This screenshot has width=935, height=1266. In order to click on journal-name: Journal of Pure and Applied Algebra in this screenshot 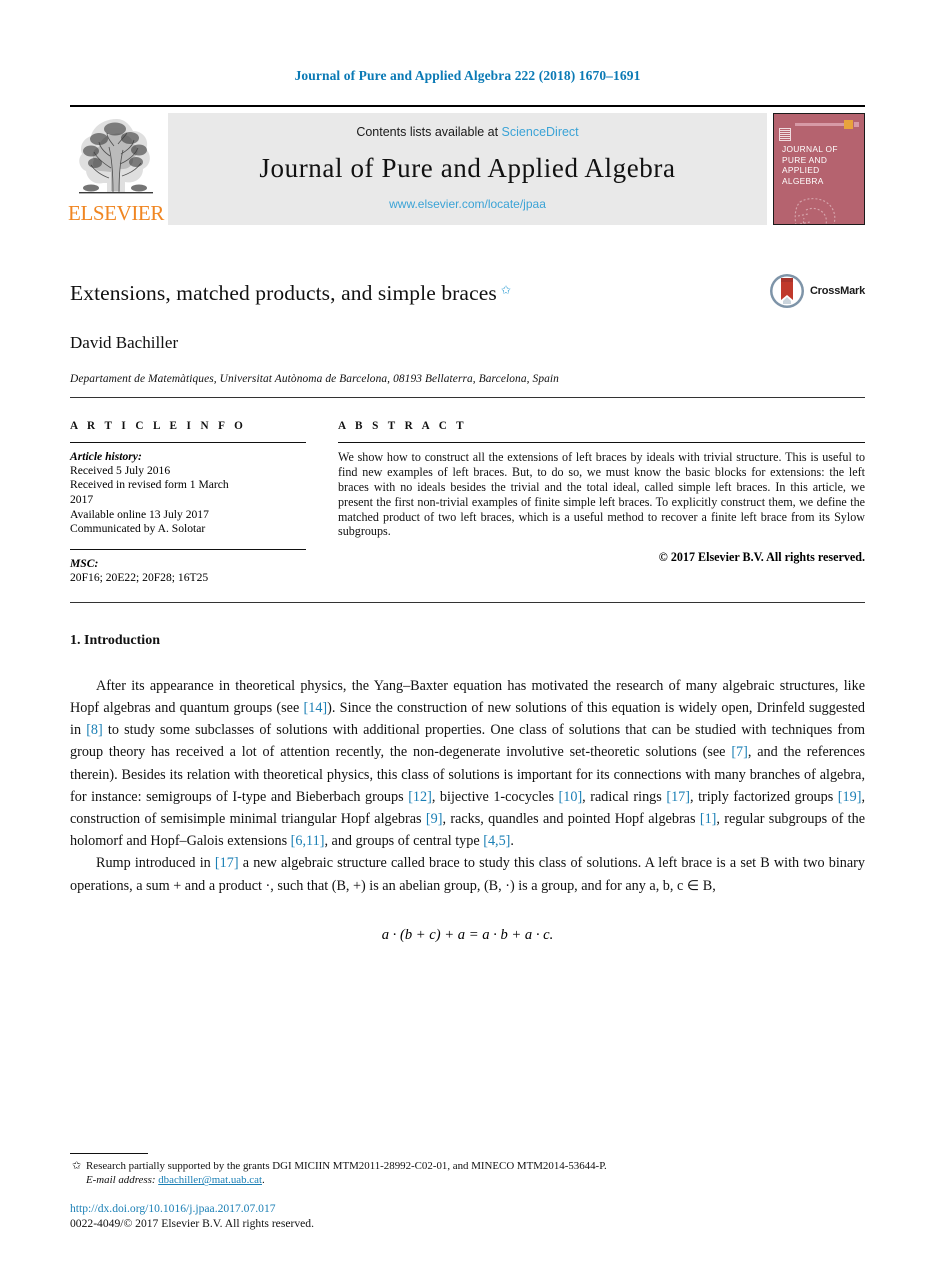, I will do `click(467, 167)`.